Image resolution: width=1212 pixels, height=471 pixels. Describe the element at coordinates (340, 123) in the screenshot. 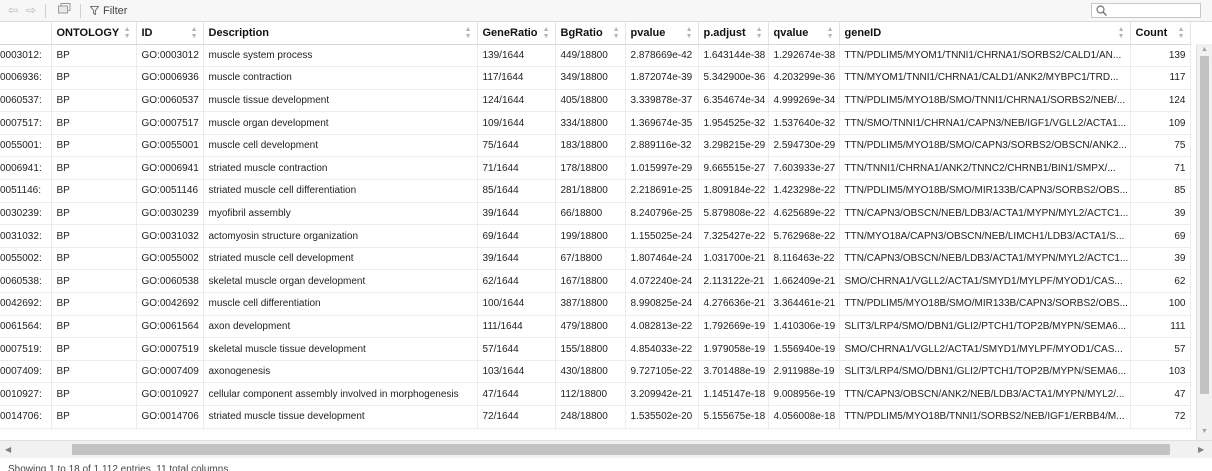

I see `table-cell: muscle organ development` at that location.